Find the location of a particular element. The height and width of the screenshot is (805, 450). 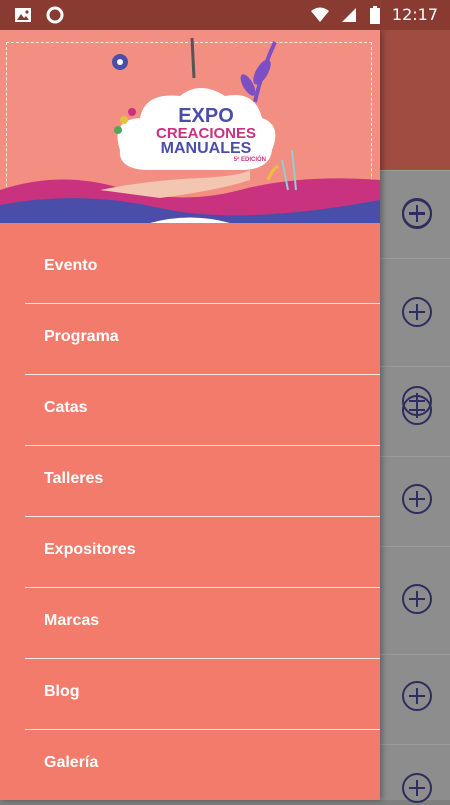

menu-item-label: Galería is located at coordinates (71, 762).